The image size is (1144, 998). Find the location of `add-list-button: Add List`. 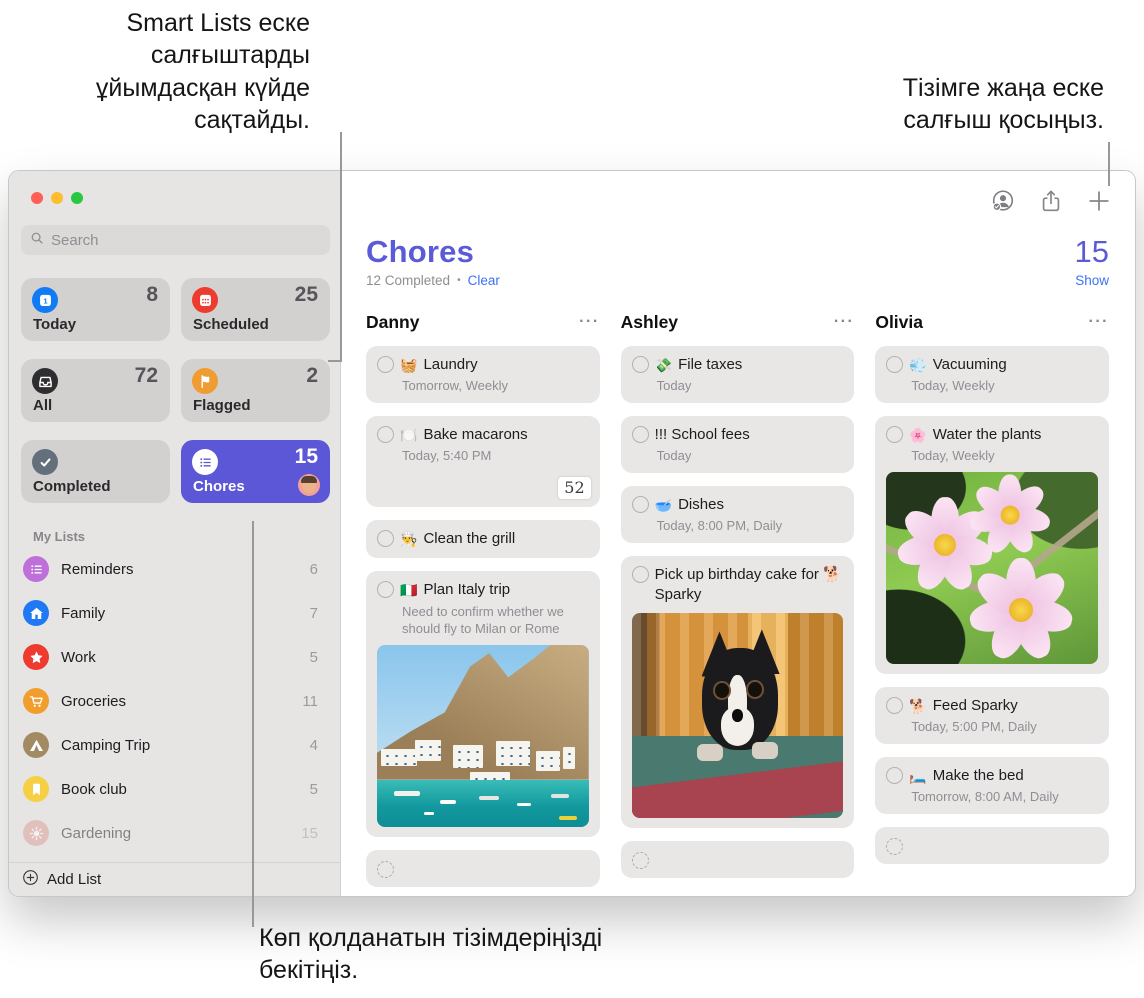

add-list-button: Add List is located at coordinates (174, 879).